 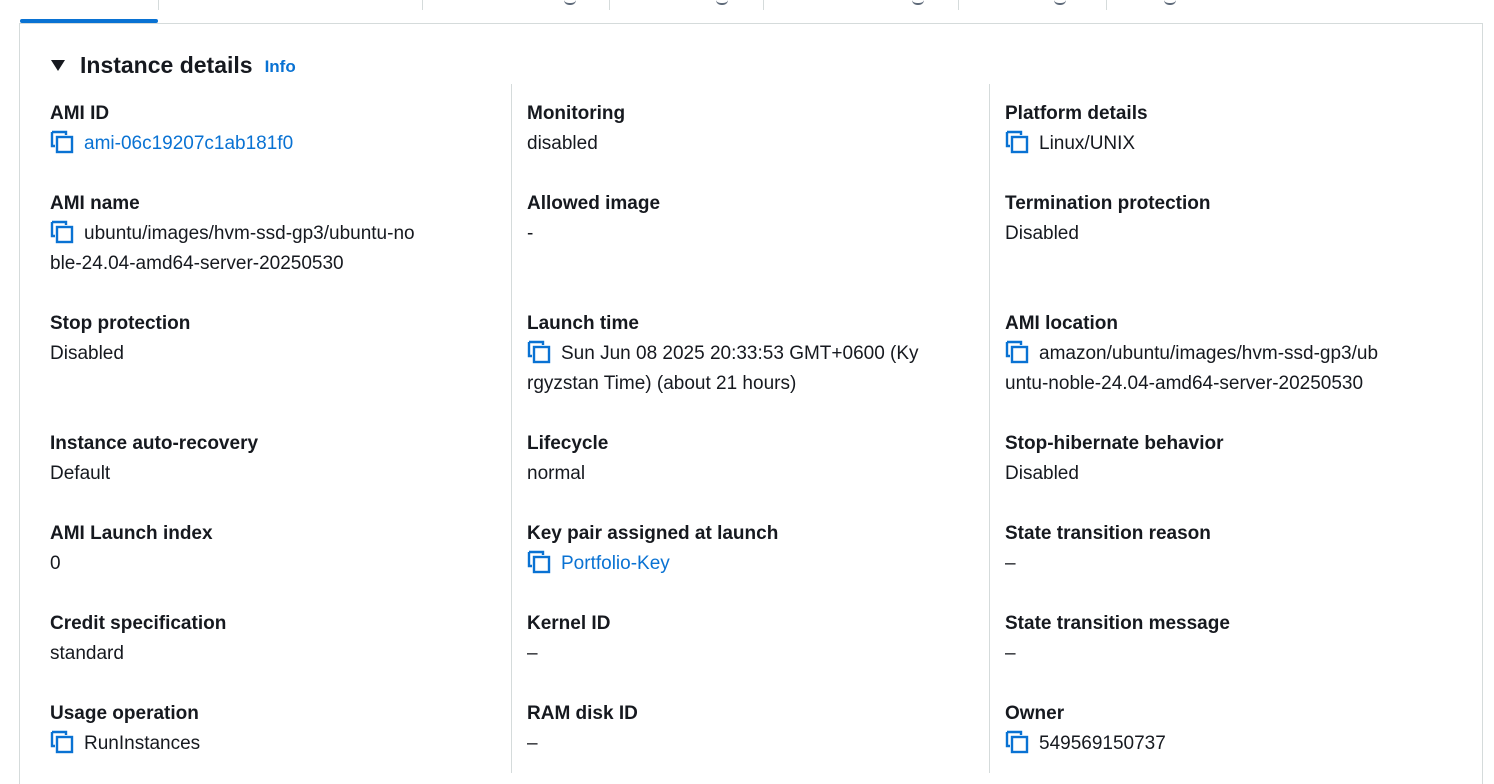 I want to click on field-value-text: RunInstances, so click(x=142, y=743).